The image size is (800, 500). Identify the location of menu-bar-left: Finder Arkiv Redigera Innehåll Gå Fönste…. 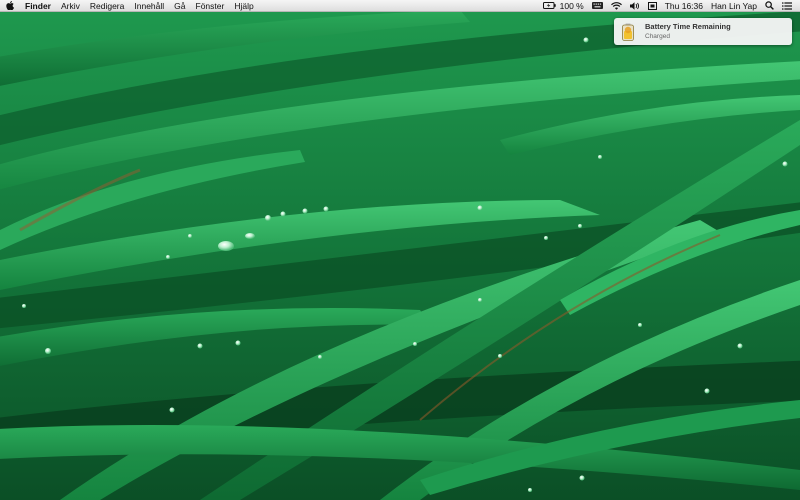
(129, 6).